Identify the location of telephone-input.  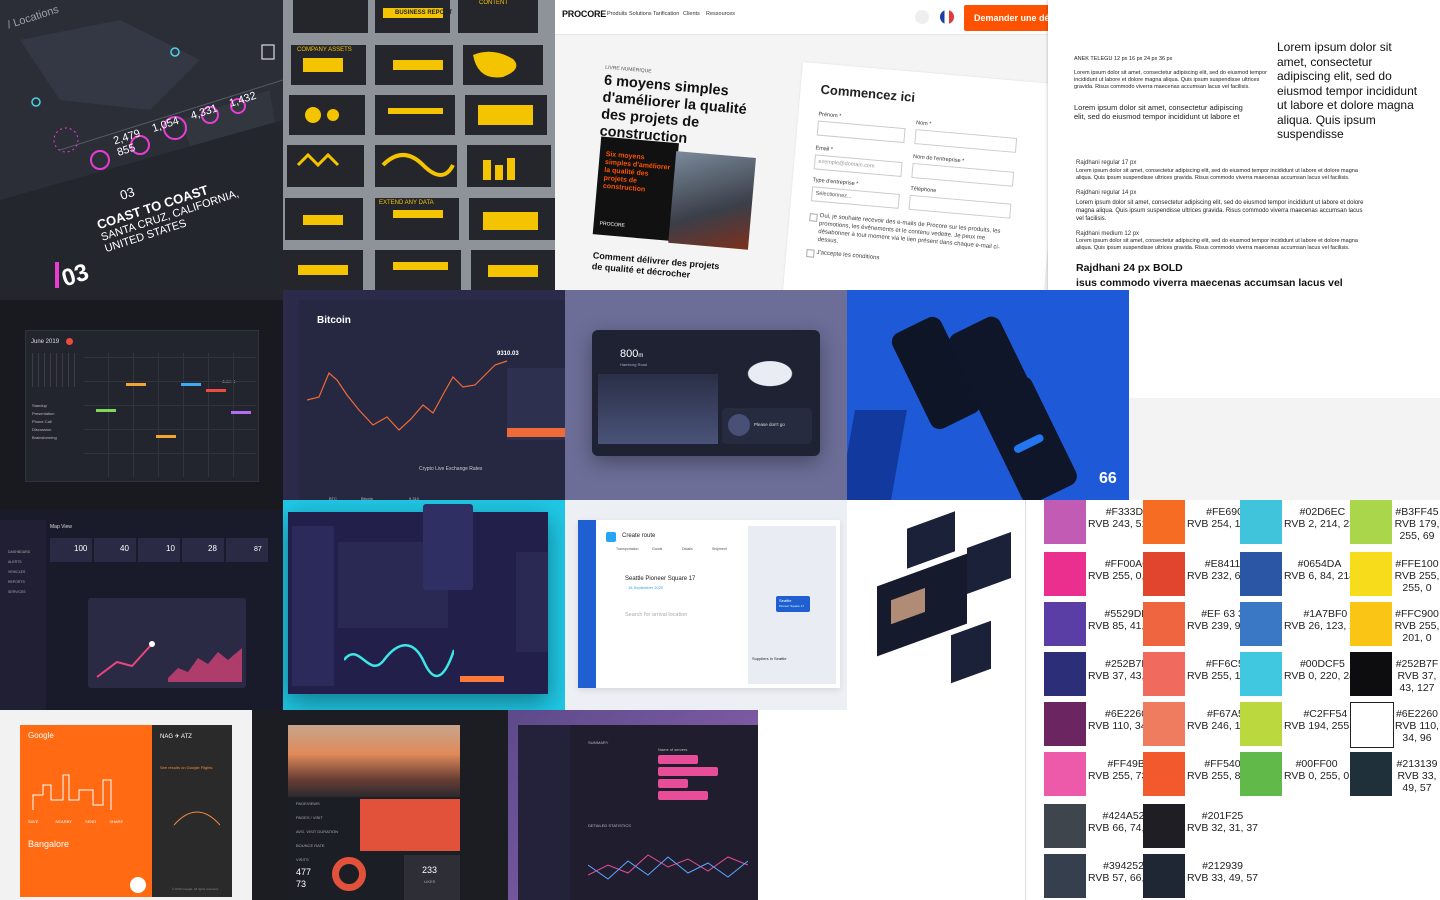
(960, 206).